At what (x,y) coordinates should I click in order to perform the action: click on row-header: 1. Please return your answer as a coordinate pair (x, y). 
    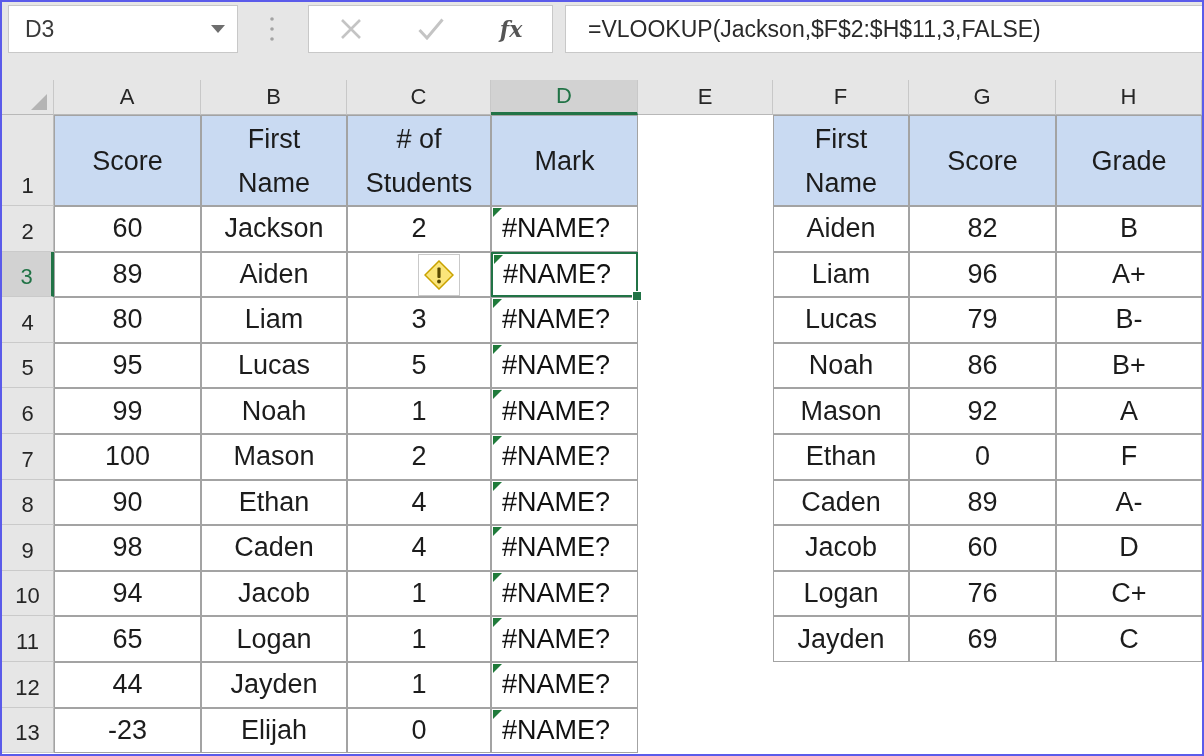
    Looking at the image, I should click on (28, 160).